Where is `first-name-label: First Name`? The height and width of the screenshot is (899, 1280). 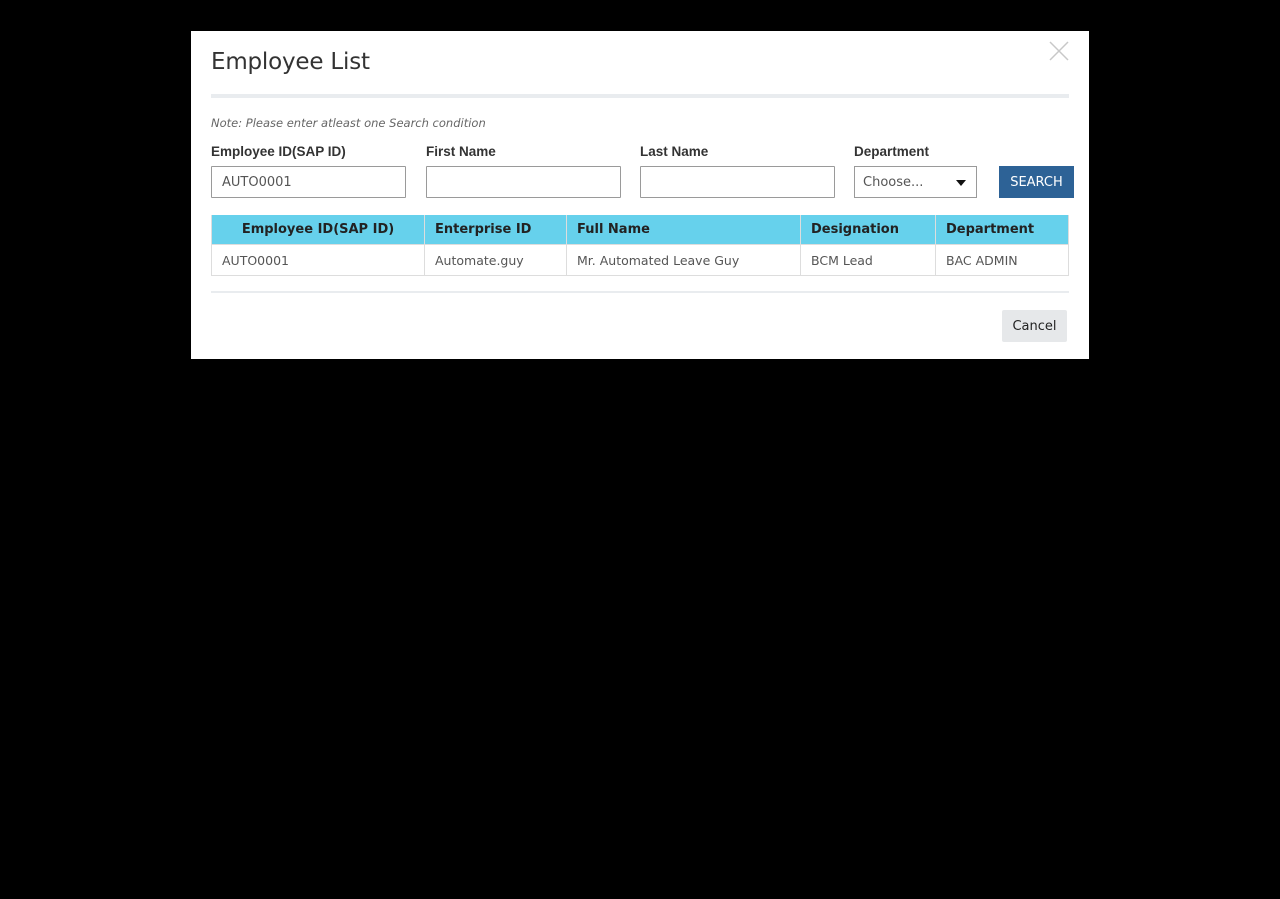 first-name-label: First Name is located at coordinates (461, 151).